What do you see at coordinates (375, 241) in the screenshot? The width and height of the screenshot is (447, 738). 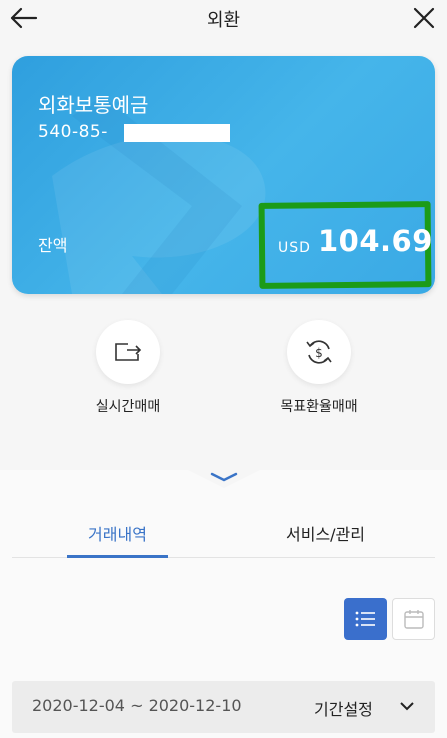 I see `balance-amount: 104.69` at bounding box center [375, 241].